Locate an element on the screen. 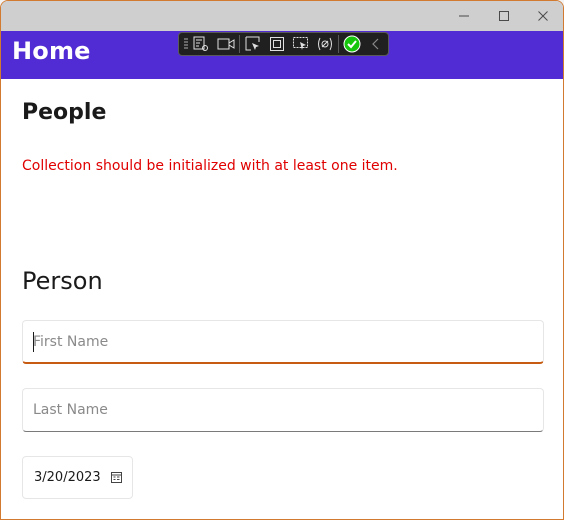 The height and width of the screenshot is (520, 564). close-button is located at coordinates (543, 16).